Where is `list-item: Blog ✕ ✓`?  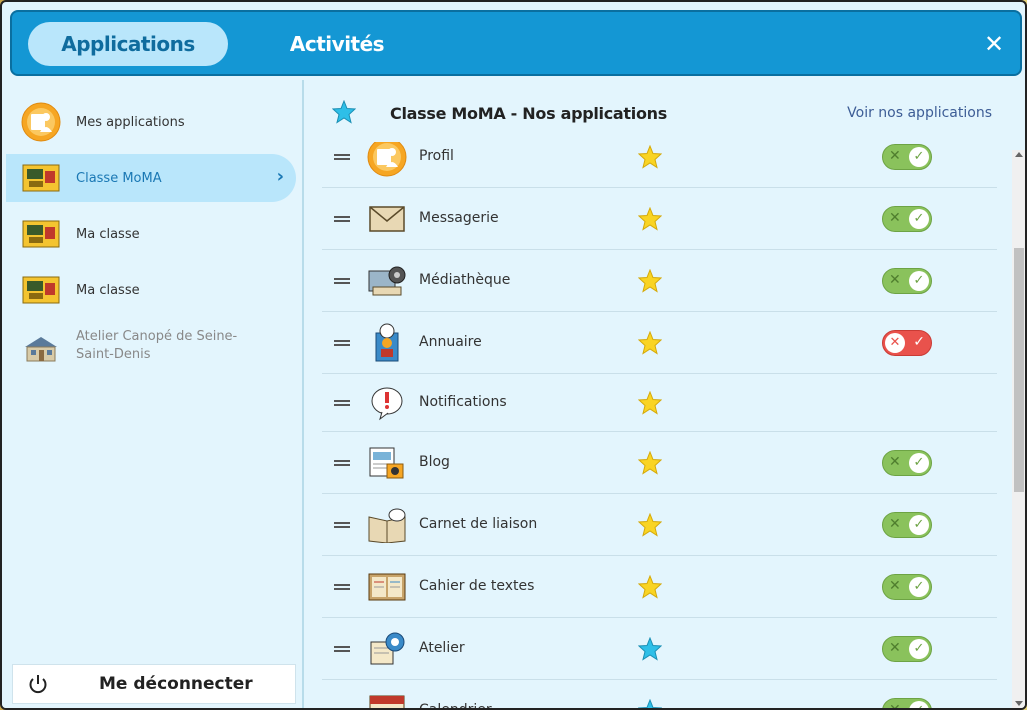 list-item: Blog ✕ ✓ is located at coordinates (659, 463).